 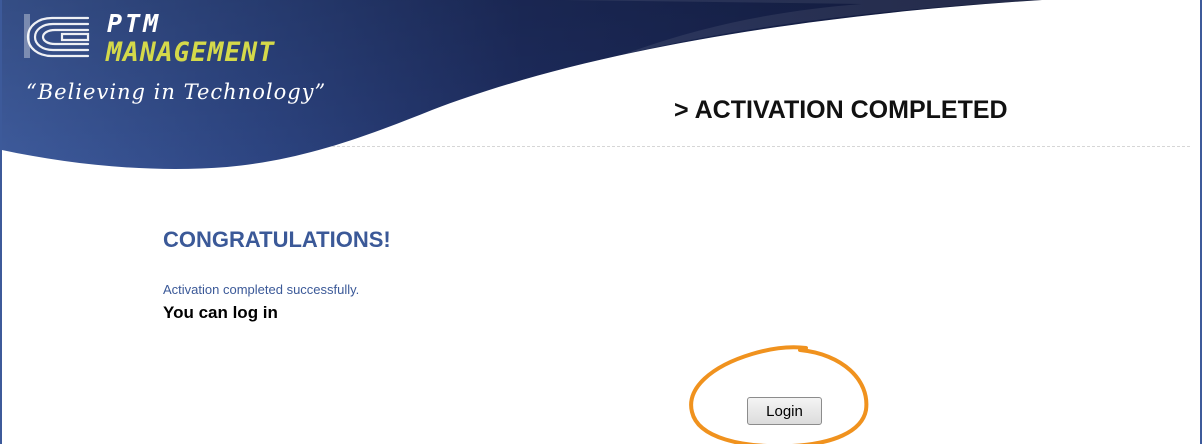 I want to click on brand-tagline: “Believing in Technology”, so click(x=176, y=92).